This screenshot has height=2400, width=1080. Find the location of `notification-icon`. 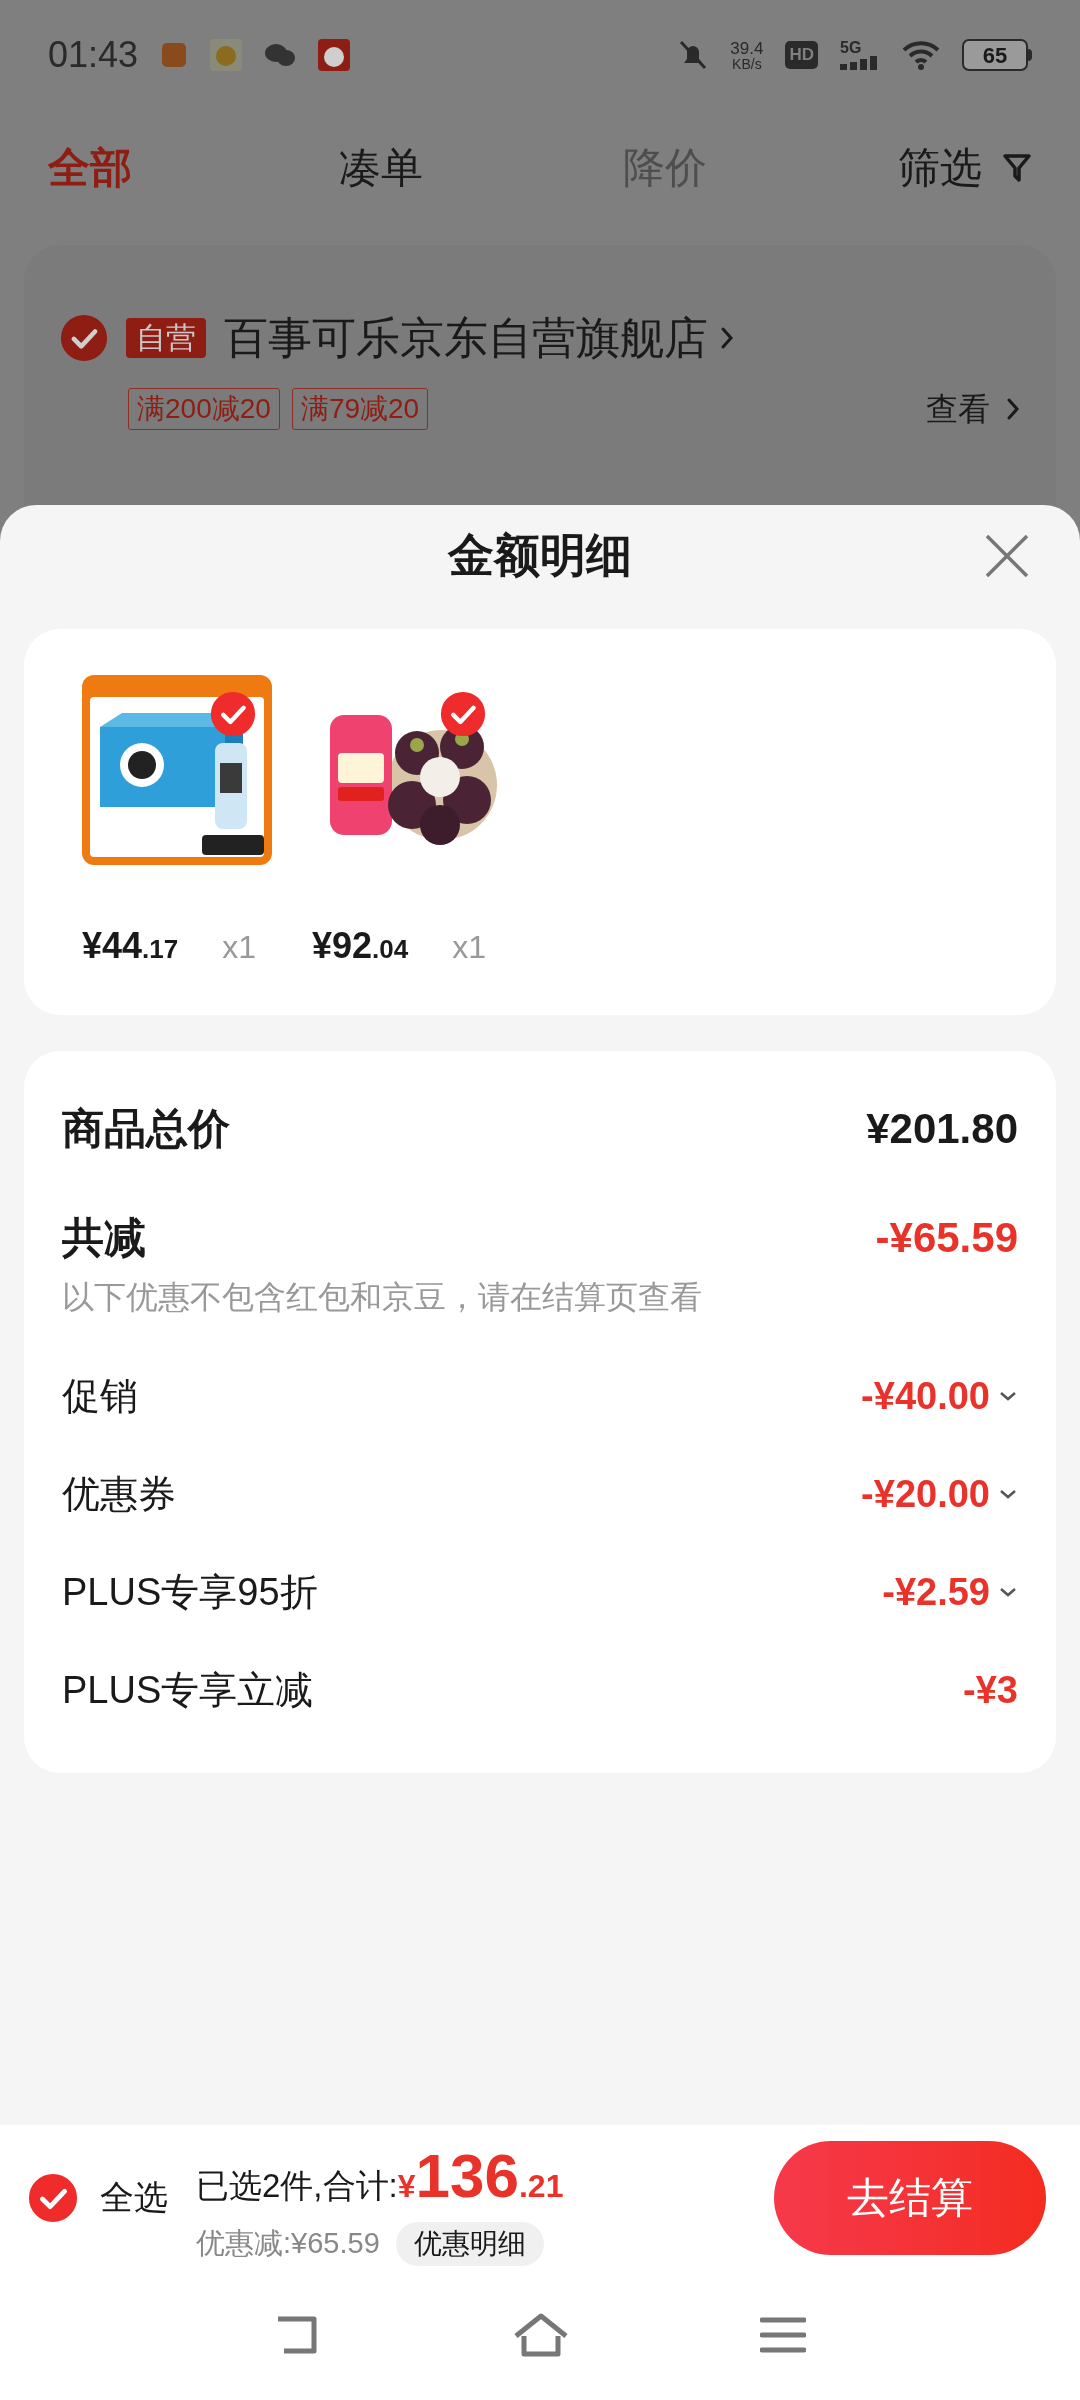

notification-icon is located at coordinates (174, 55).